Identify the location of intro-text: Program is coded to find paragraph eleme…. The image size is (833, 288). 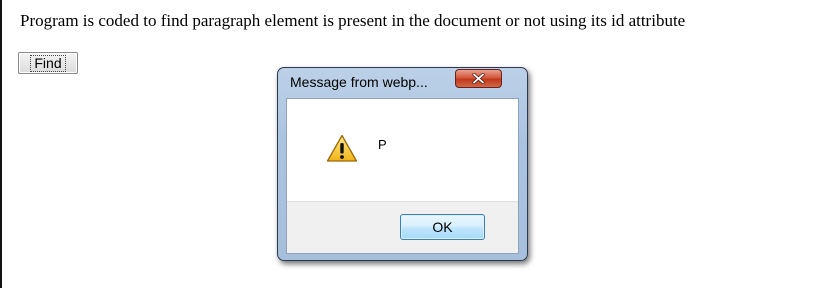
(353, 20).